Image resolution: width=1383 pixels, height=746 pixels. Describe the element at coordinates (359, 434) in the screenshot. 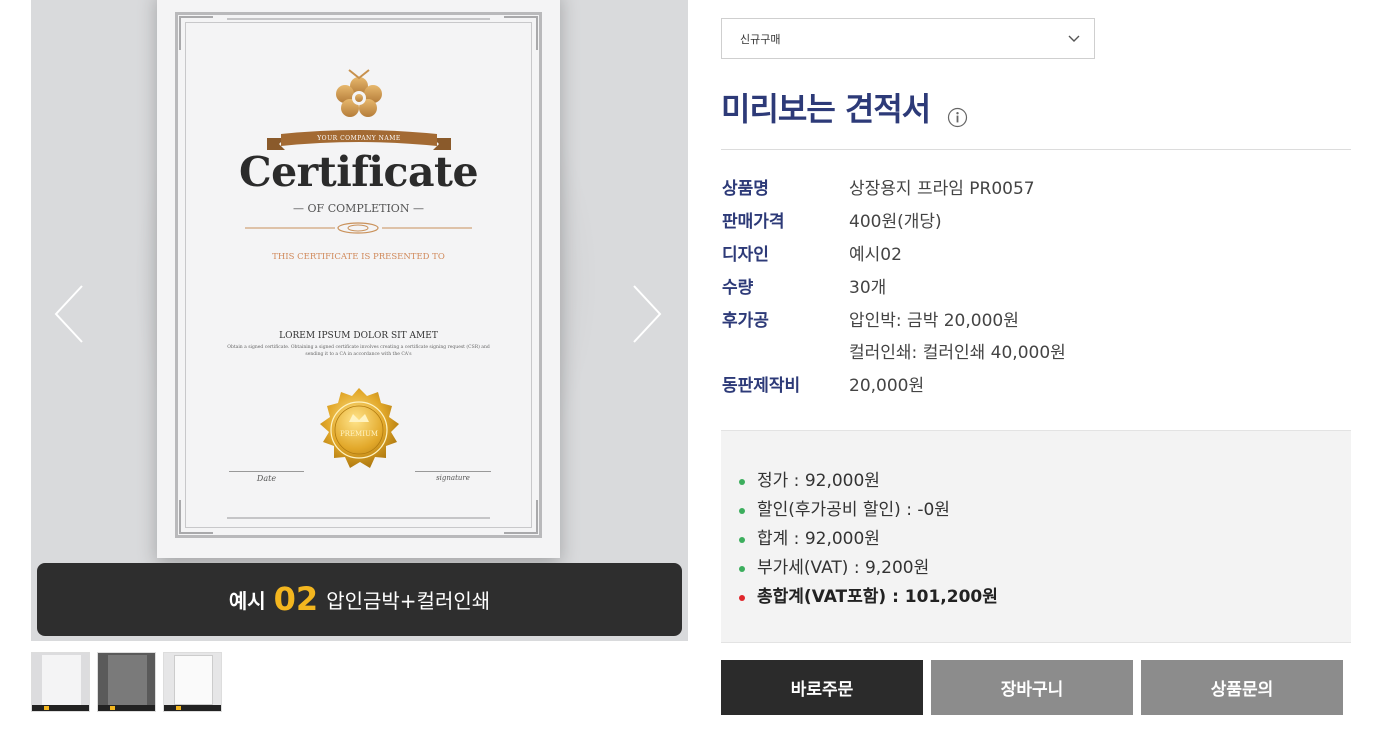

I see `seal-label: PREMIUM` at that location.